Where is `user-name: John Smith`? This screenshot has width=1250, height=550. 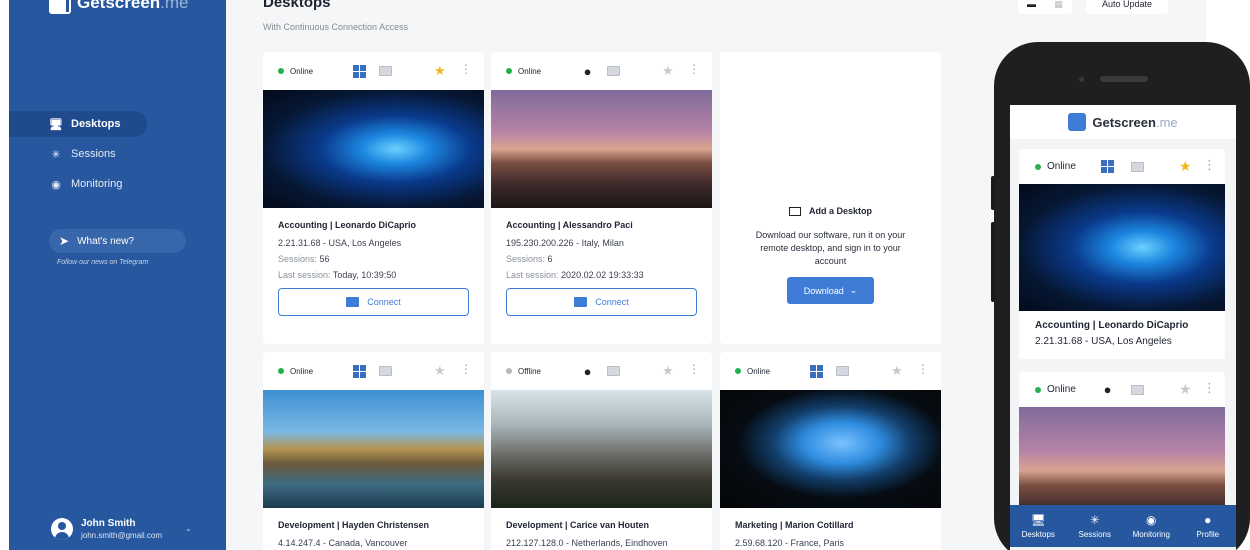
user-name: John Smith is located at coordinates (108, 523).